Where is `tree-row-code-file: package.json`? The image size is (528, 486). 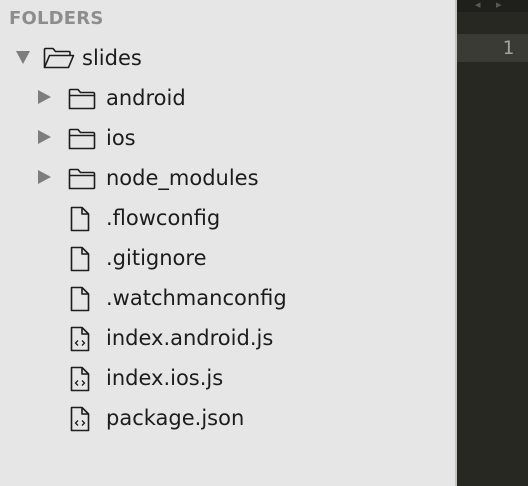
tree-row-code-file: package.json is located at coordinates (227, 418).